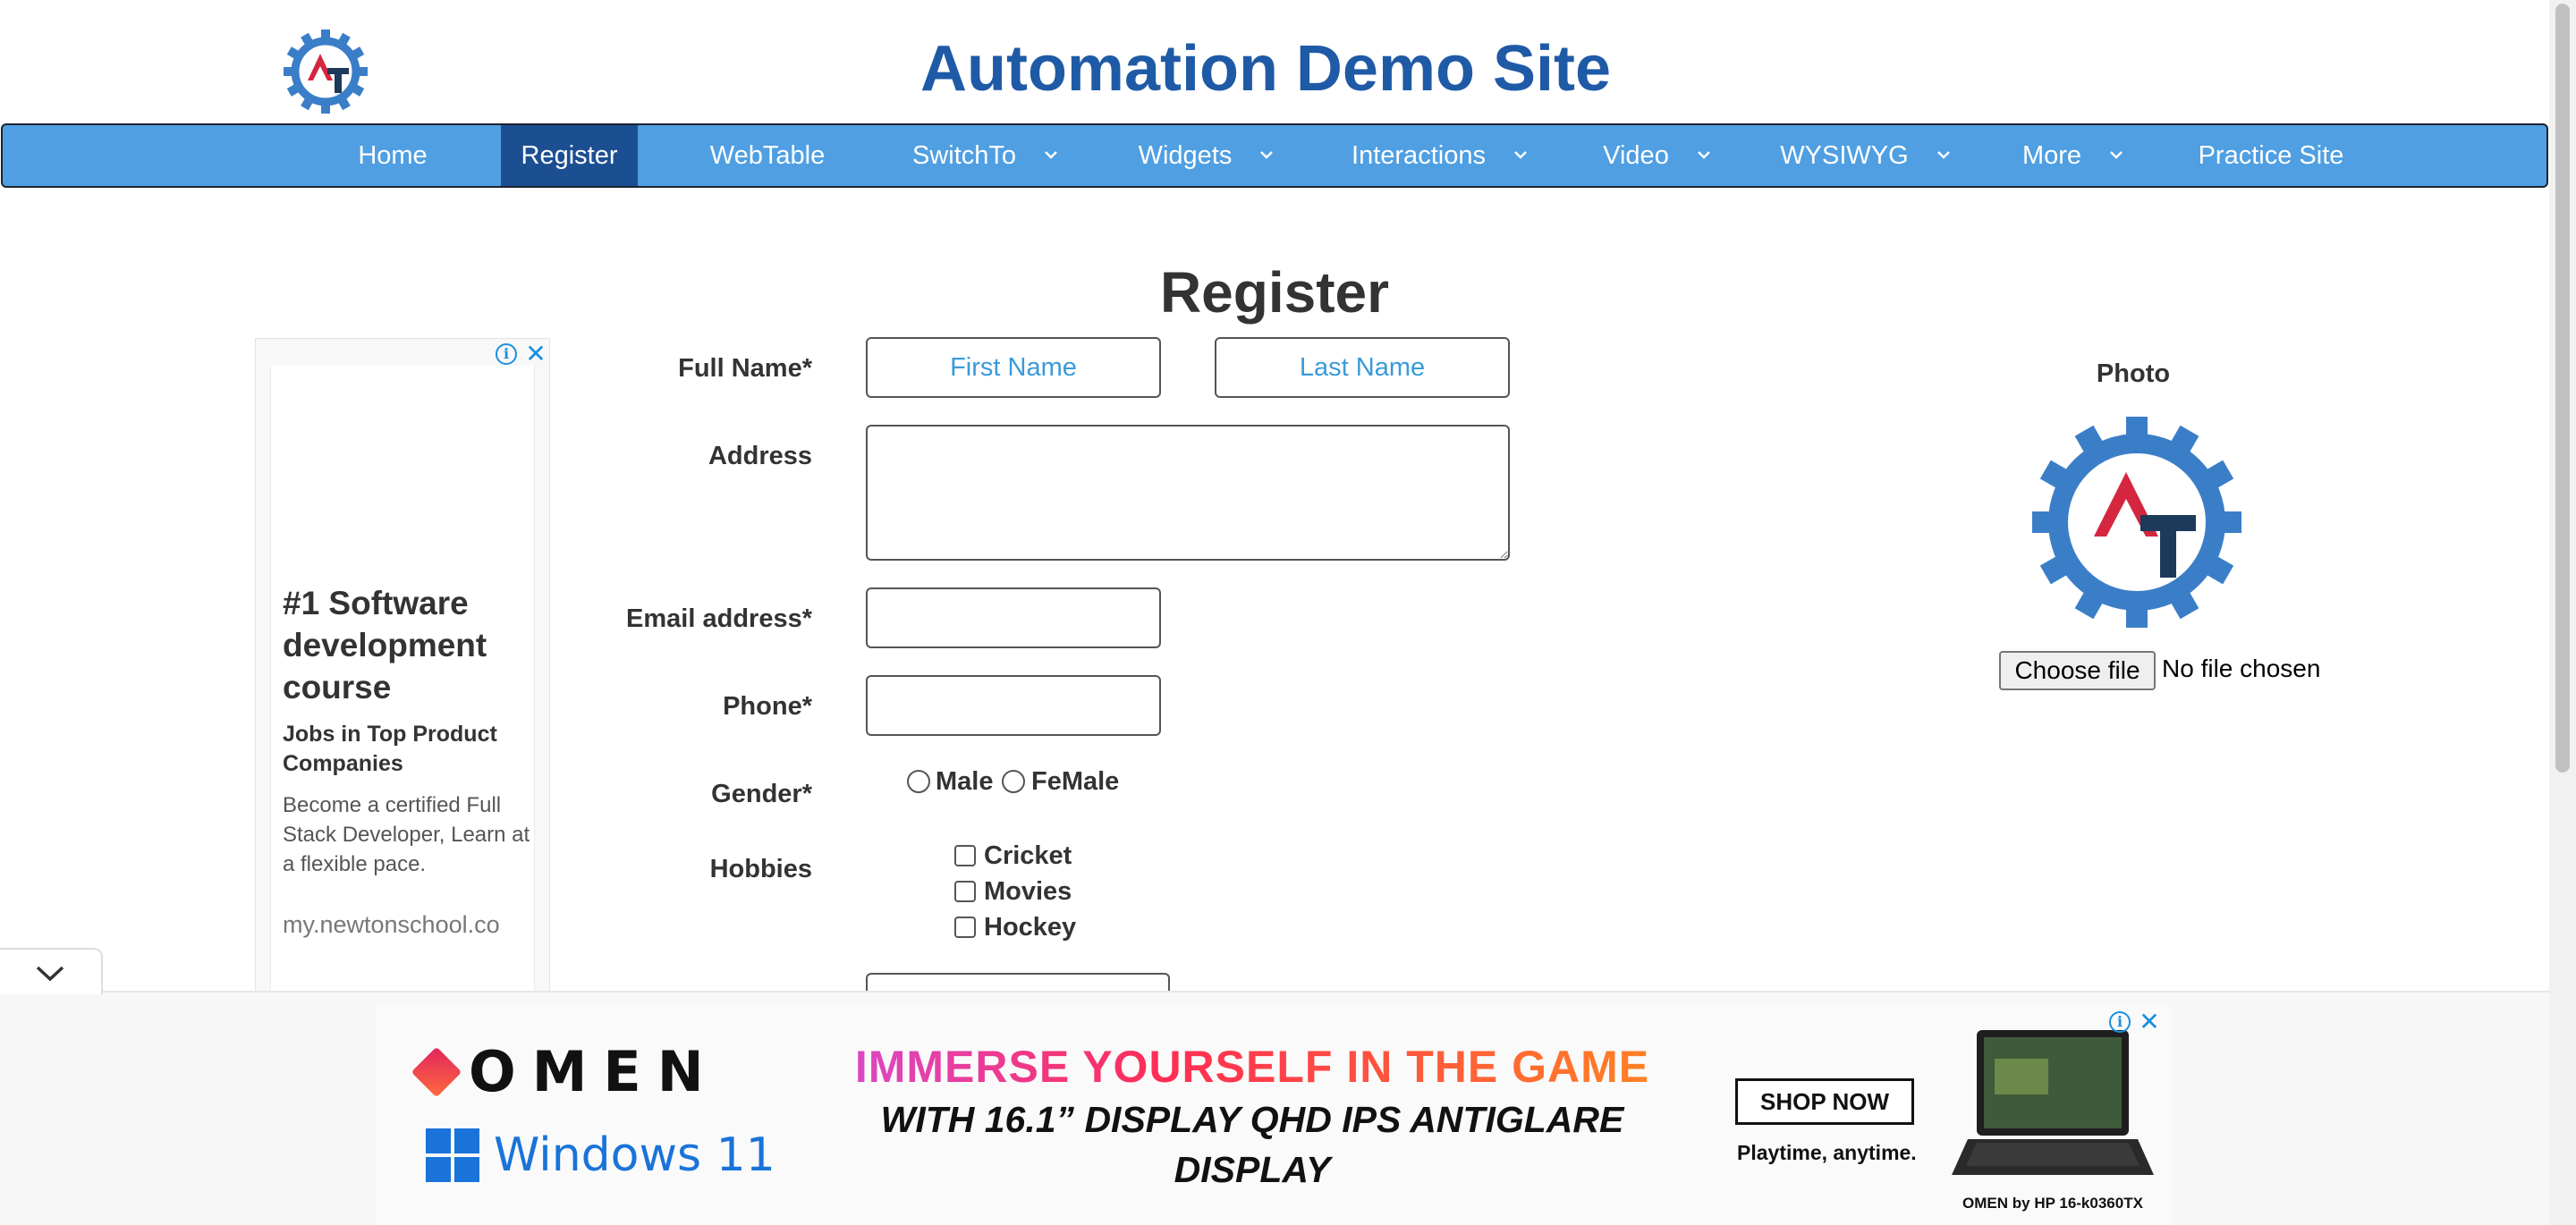 This screenshot has height=1225, width=2576. I want to click on nav-more: More, so click(2074, 155).